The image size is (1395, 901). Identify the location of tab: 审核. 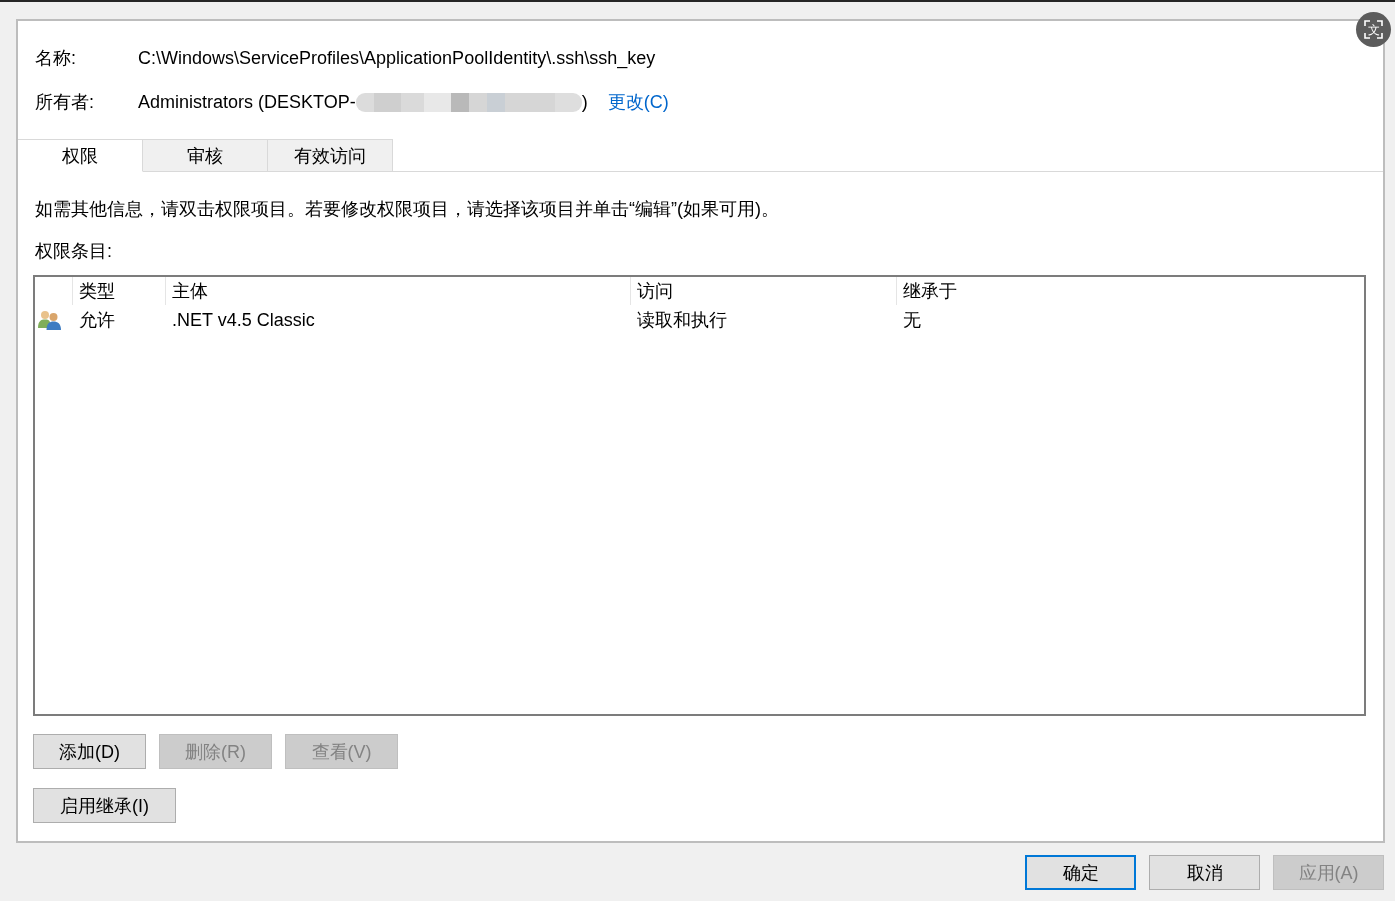
(205, 155).